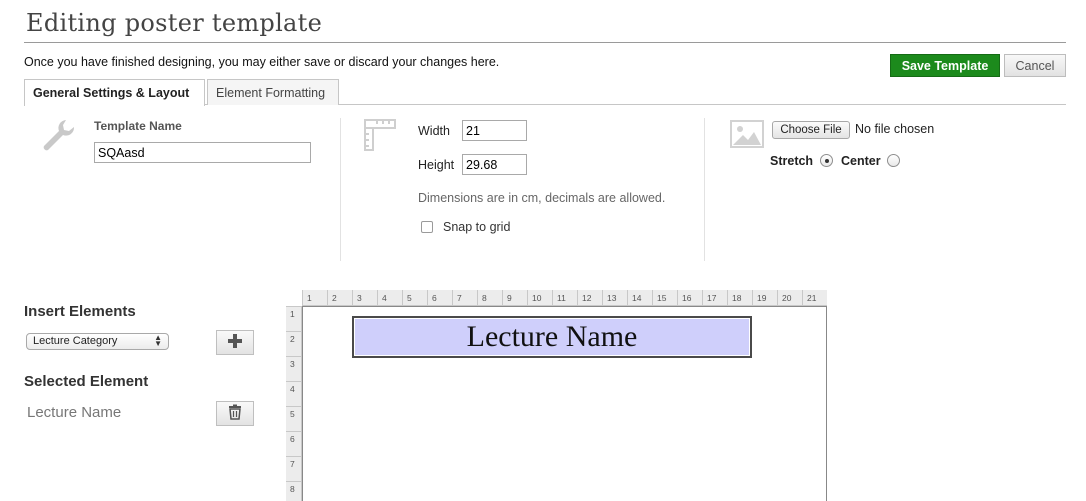 This screenshot has height=501, width=1086. I want to click on tab-element-formatting: Element Formatting, so click(273, 92).